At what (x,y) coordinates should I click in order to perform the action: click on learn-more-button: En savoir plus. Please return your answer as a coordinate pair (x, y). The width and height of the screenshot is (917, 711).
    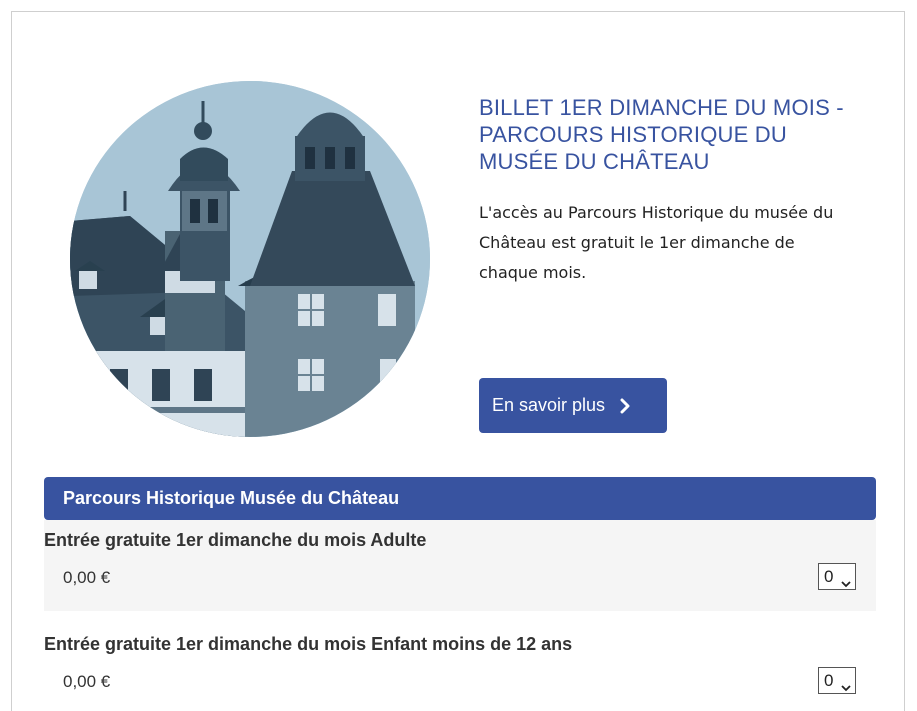
    Looking at the image, I should click on (573, 405).